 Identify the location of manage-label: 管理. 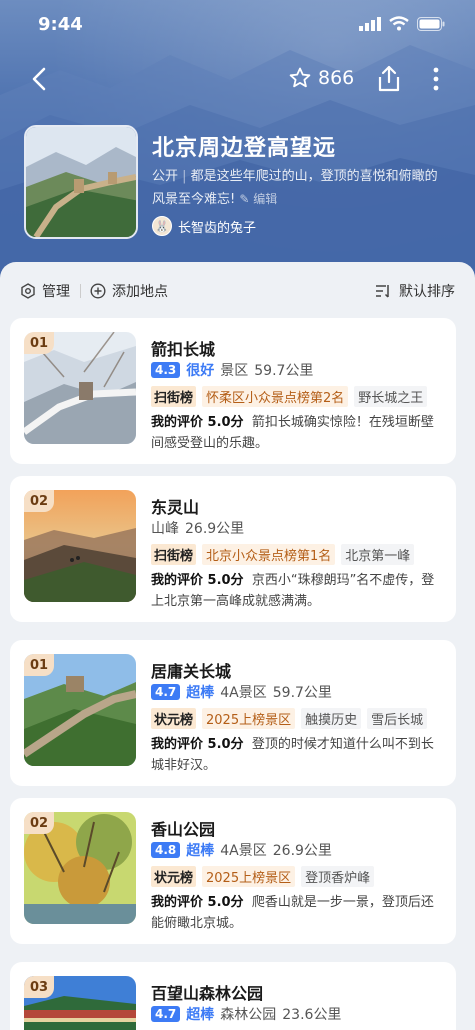
(56, 292).